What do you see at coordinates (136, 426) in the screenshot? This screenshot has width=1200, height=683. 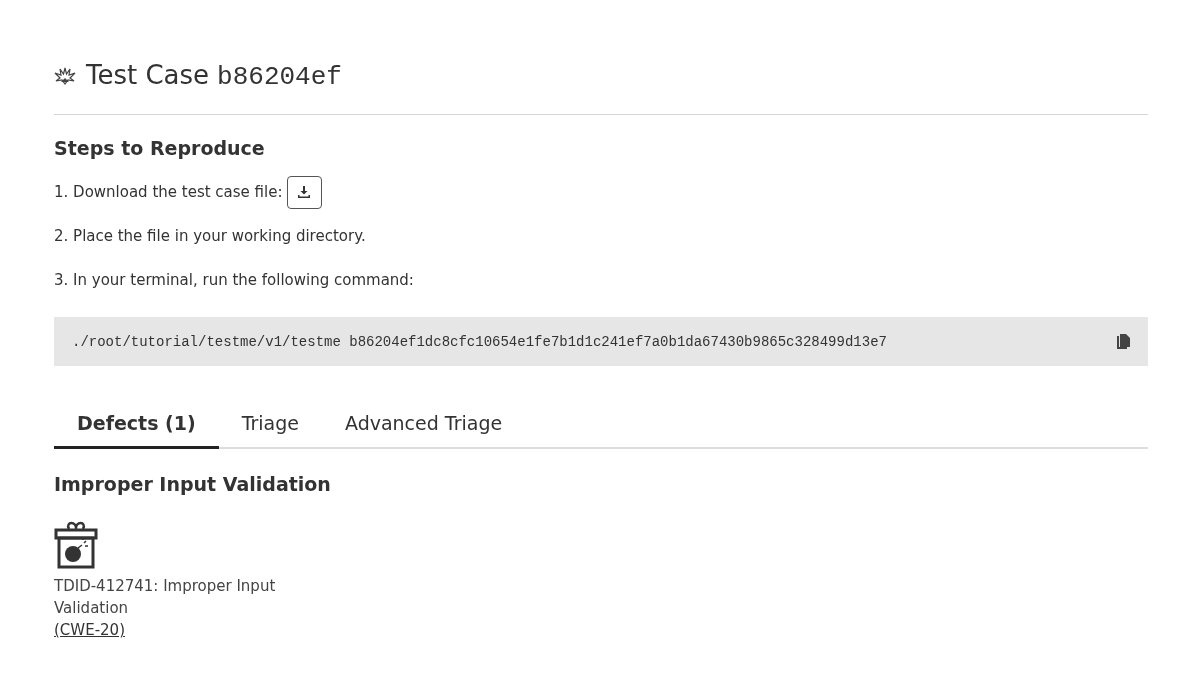 I see `tab: Defects (1)` at bounding box center [136, 426].